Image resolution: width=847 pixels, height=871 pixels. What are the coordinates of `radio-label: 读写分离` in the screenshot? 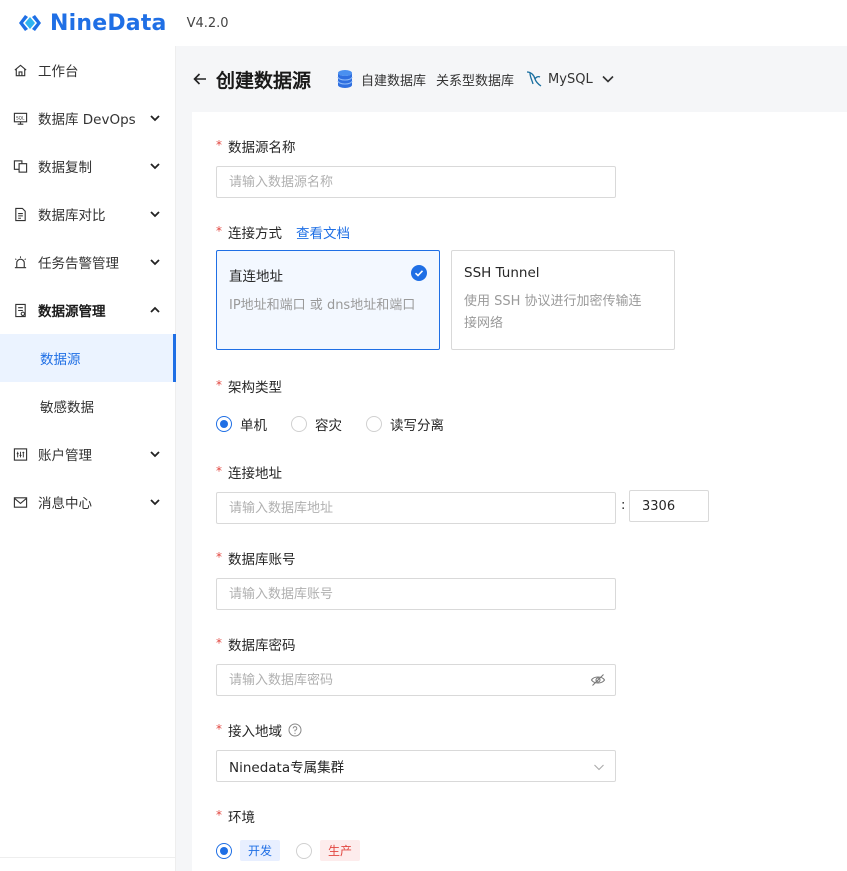 It's located at (417, 424).